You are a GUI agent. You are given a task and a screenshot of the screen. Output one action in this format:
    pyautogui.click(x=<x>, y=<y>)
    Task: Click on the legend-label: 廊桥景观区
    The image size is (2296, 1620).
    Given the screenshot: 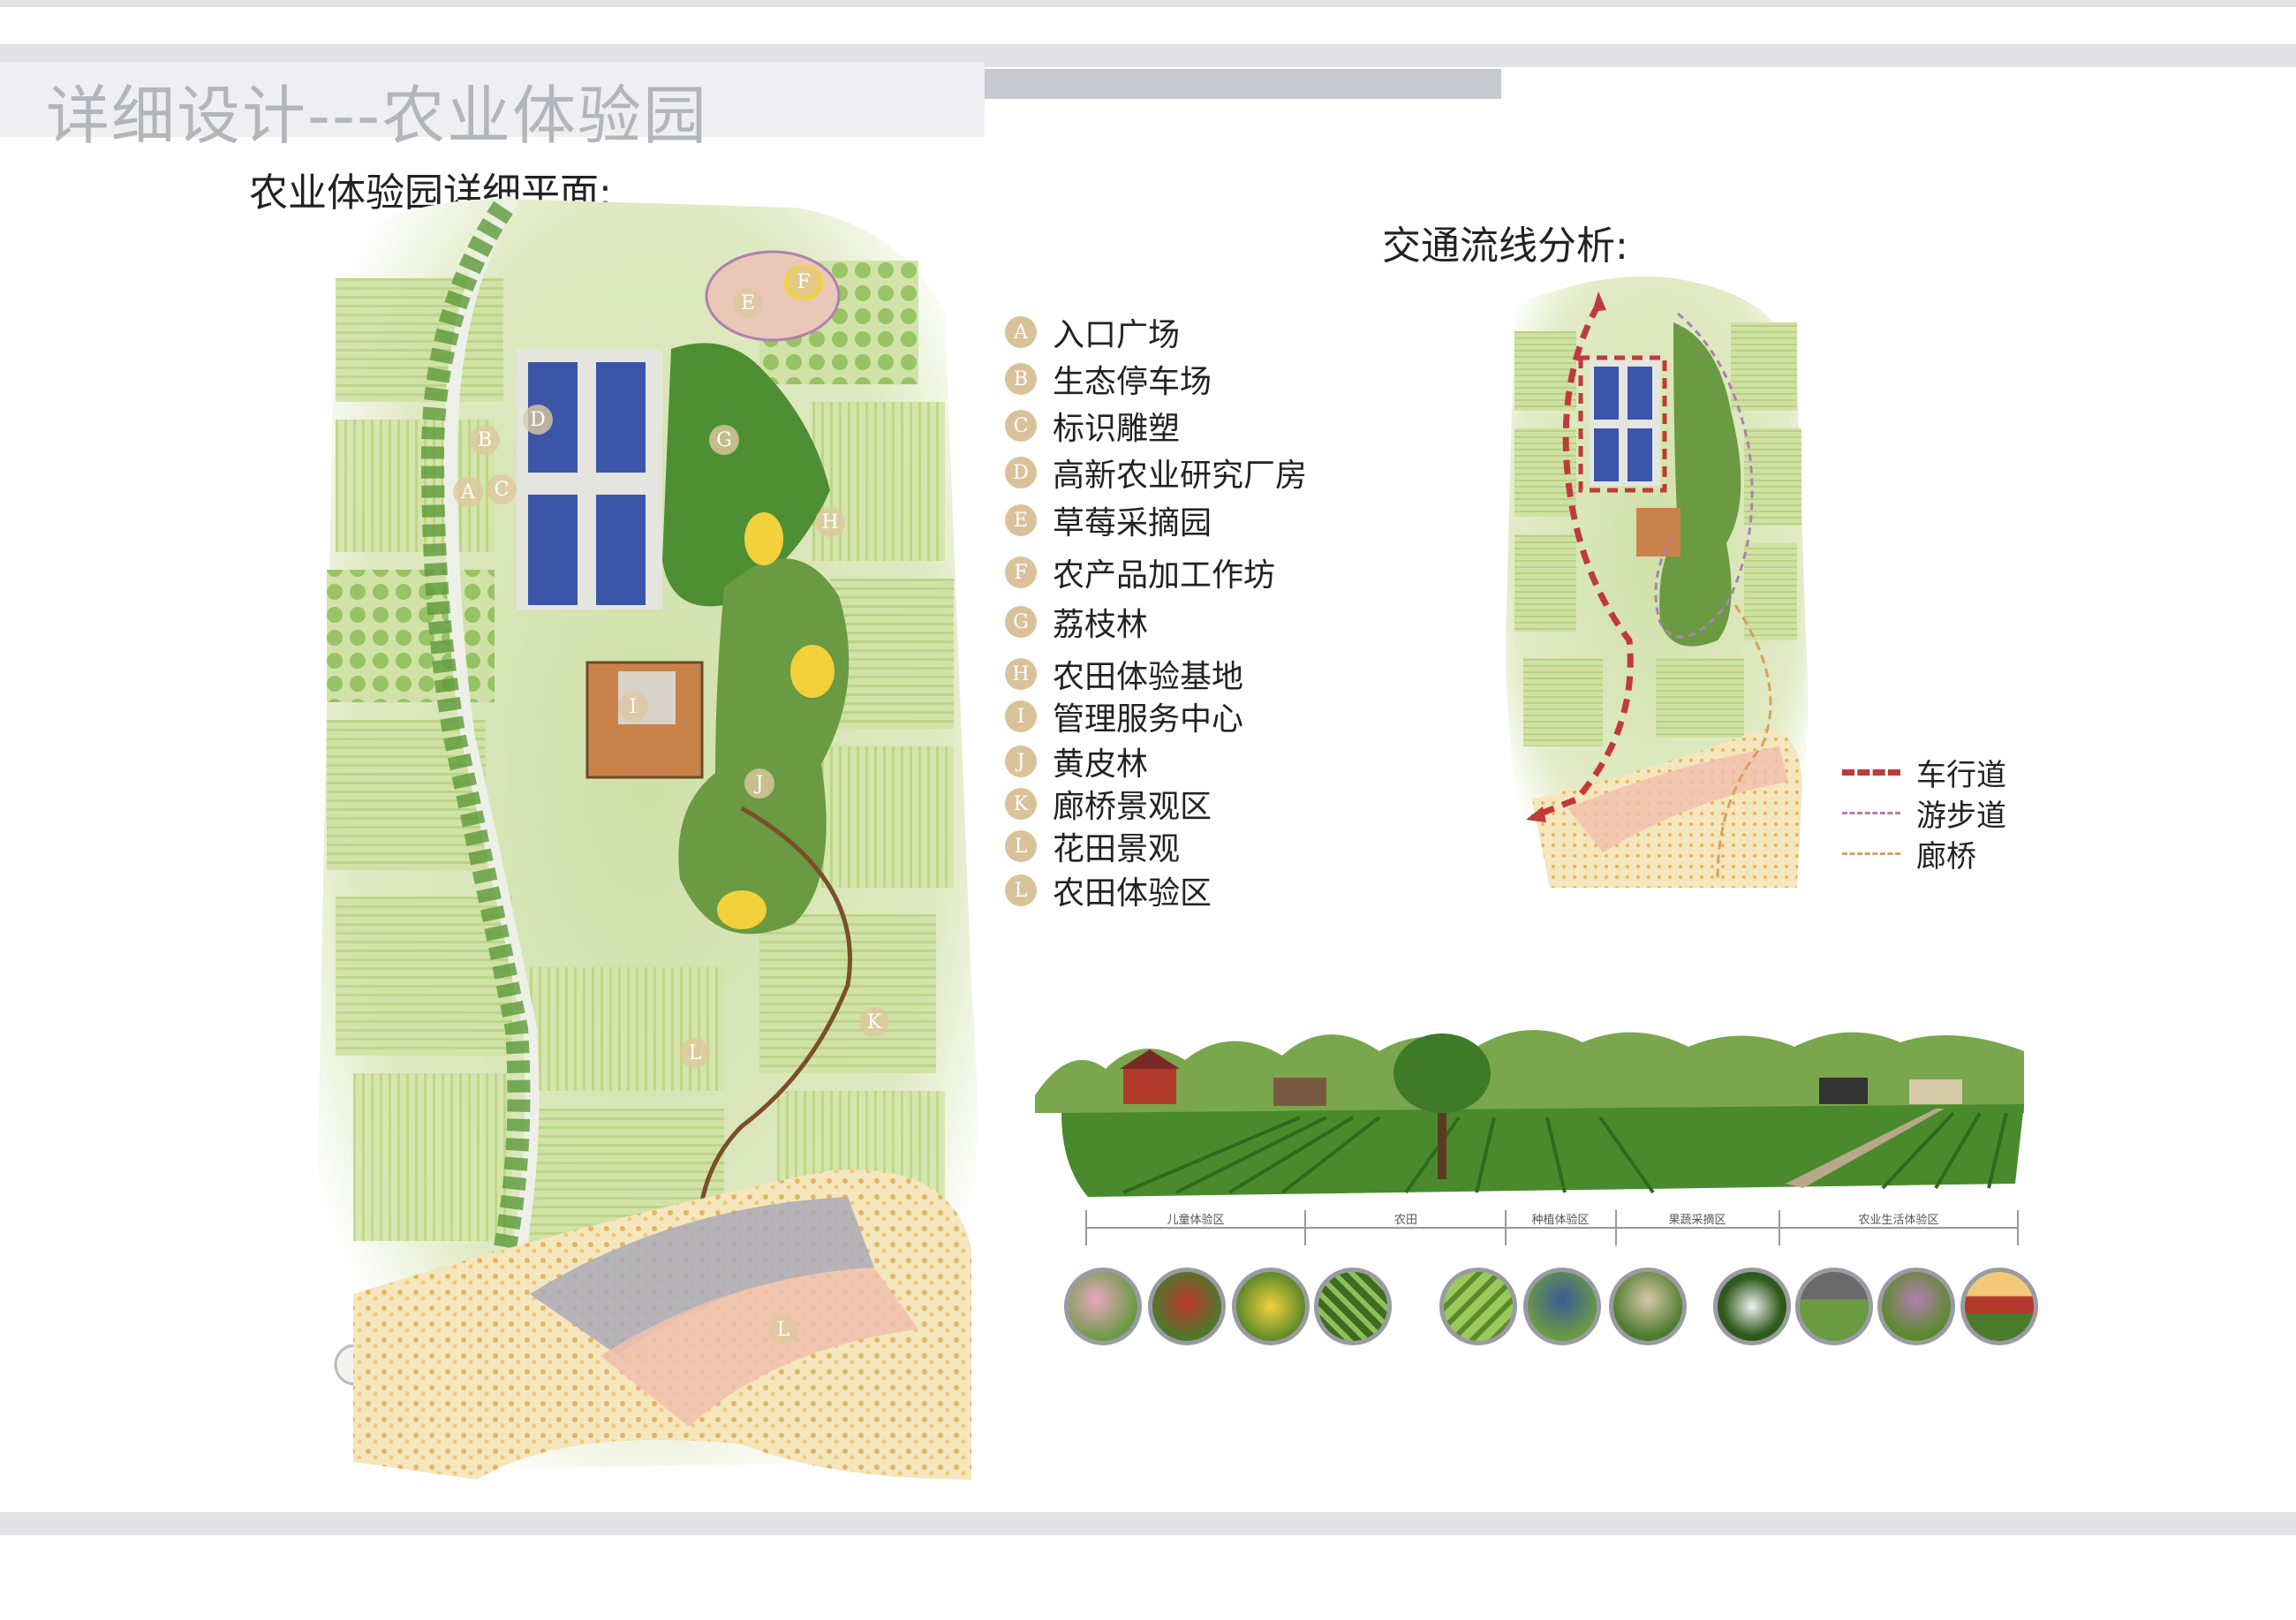 What is the action you would take?
    pyautogui.click(x=1132, y=807)
    